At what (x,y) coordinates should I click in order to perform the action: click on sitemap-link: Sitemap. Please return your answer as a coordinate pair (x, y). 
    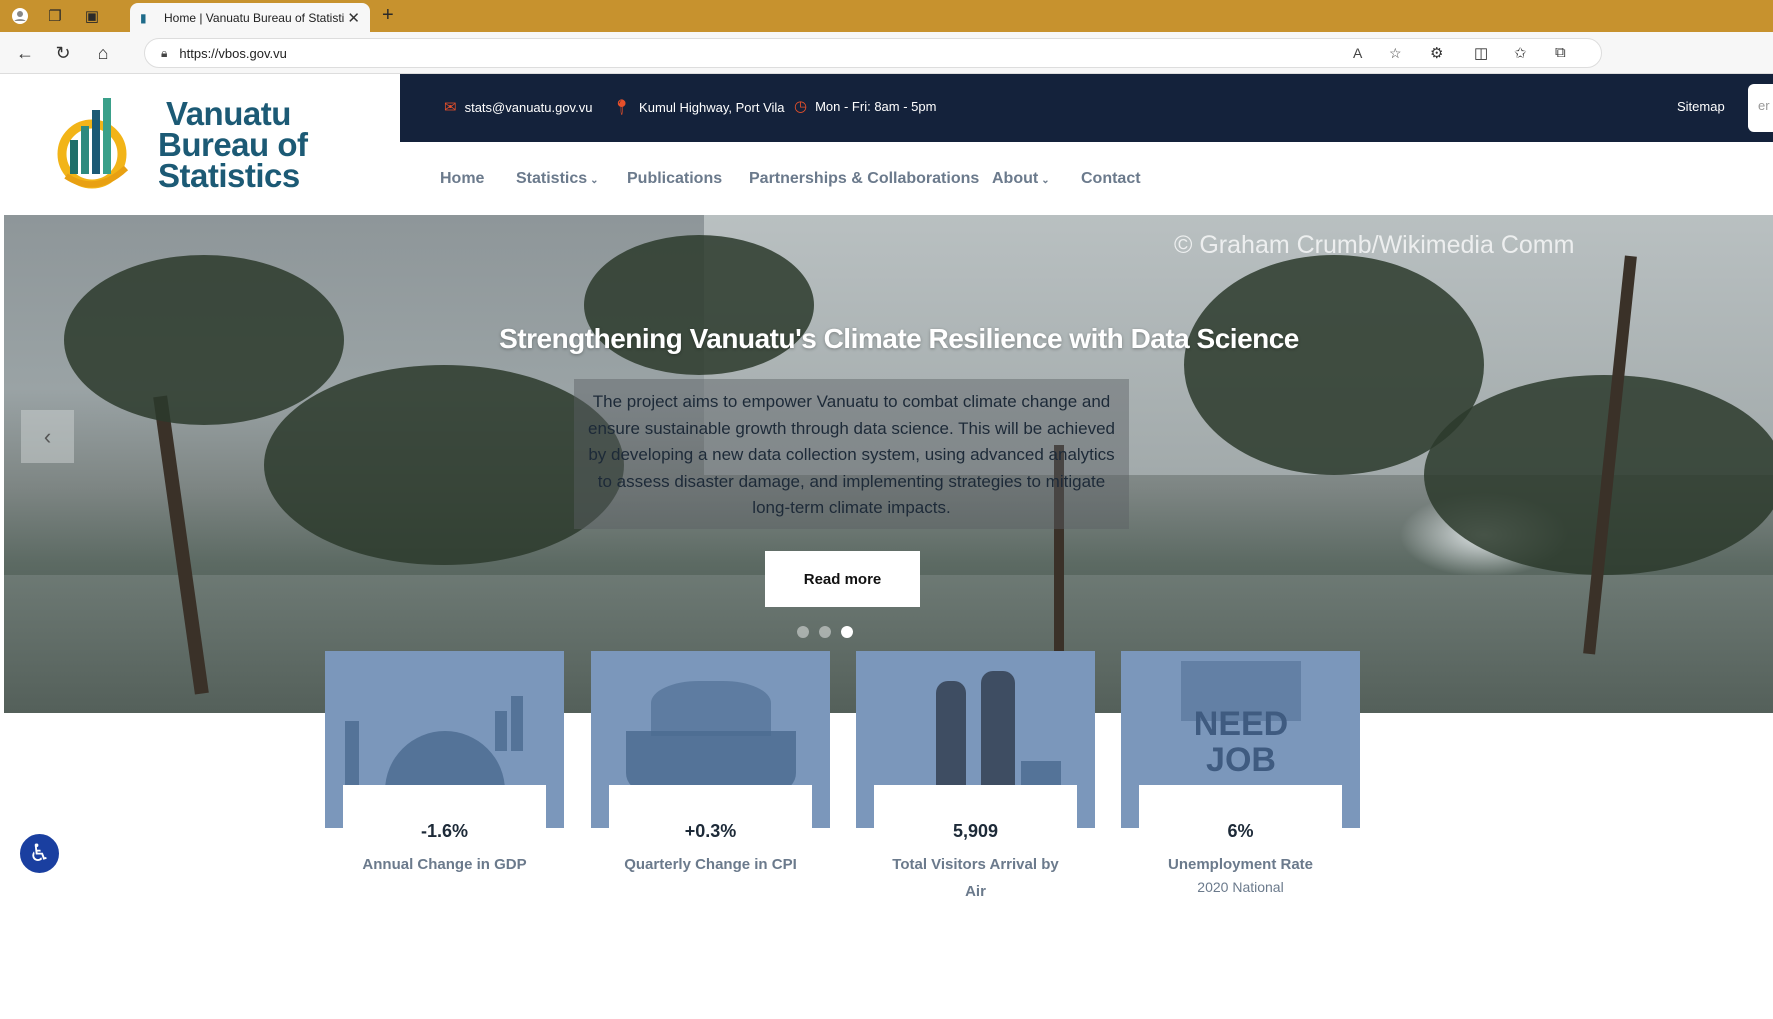
    Looking at the image, I should click on (1701, 106).